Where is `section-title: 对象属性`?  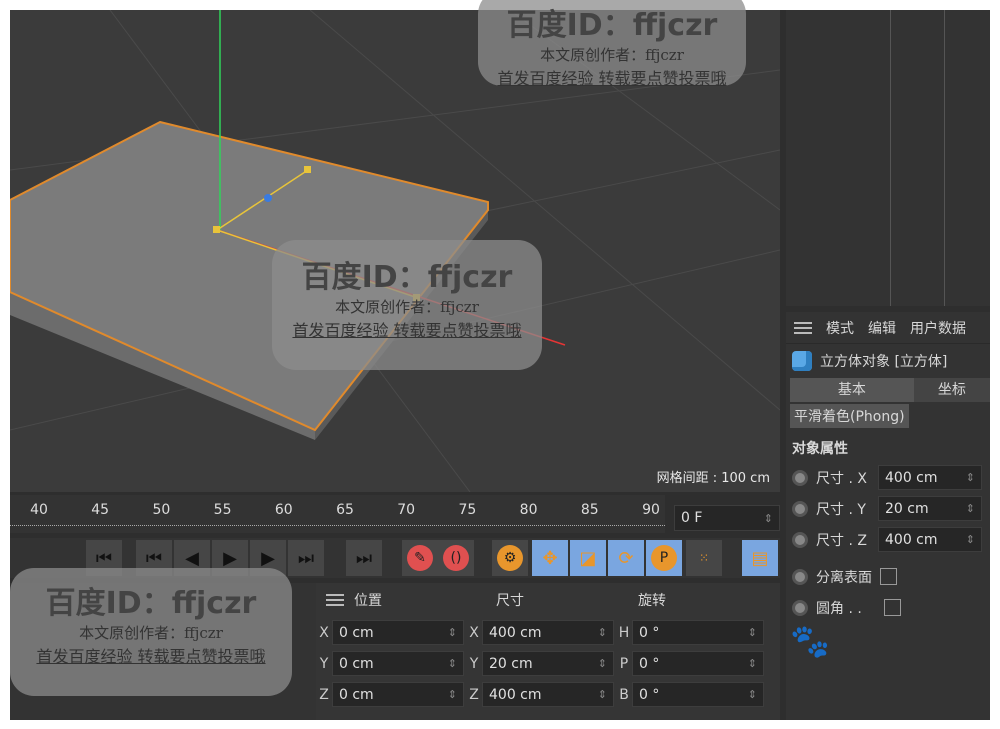 section-title: 对象属性 is located at coordinates (820, 449).